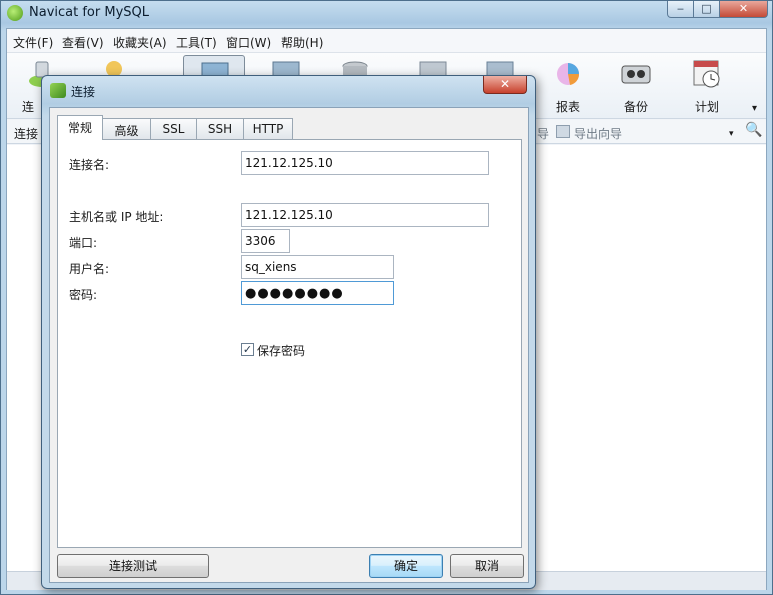 This screenshot has width=773, height=595. What do you see at coordinates (753, 130) in the screenshot?
I see `search-icon: 🔍` at bounding box center [753, 130].